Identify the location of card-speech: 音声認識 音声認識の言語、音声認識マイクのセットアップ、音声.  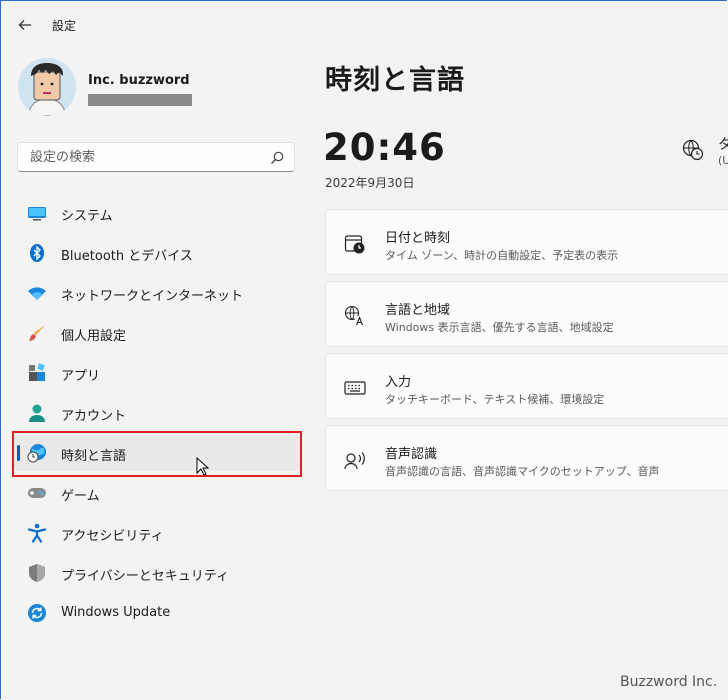
(526, 458).